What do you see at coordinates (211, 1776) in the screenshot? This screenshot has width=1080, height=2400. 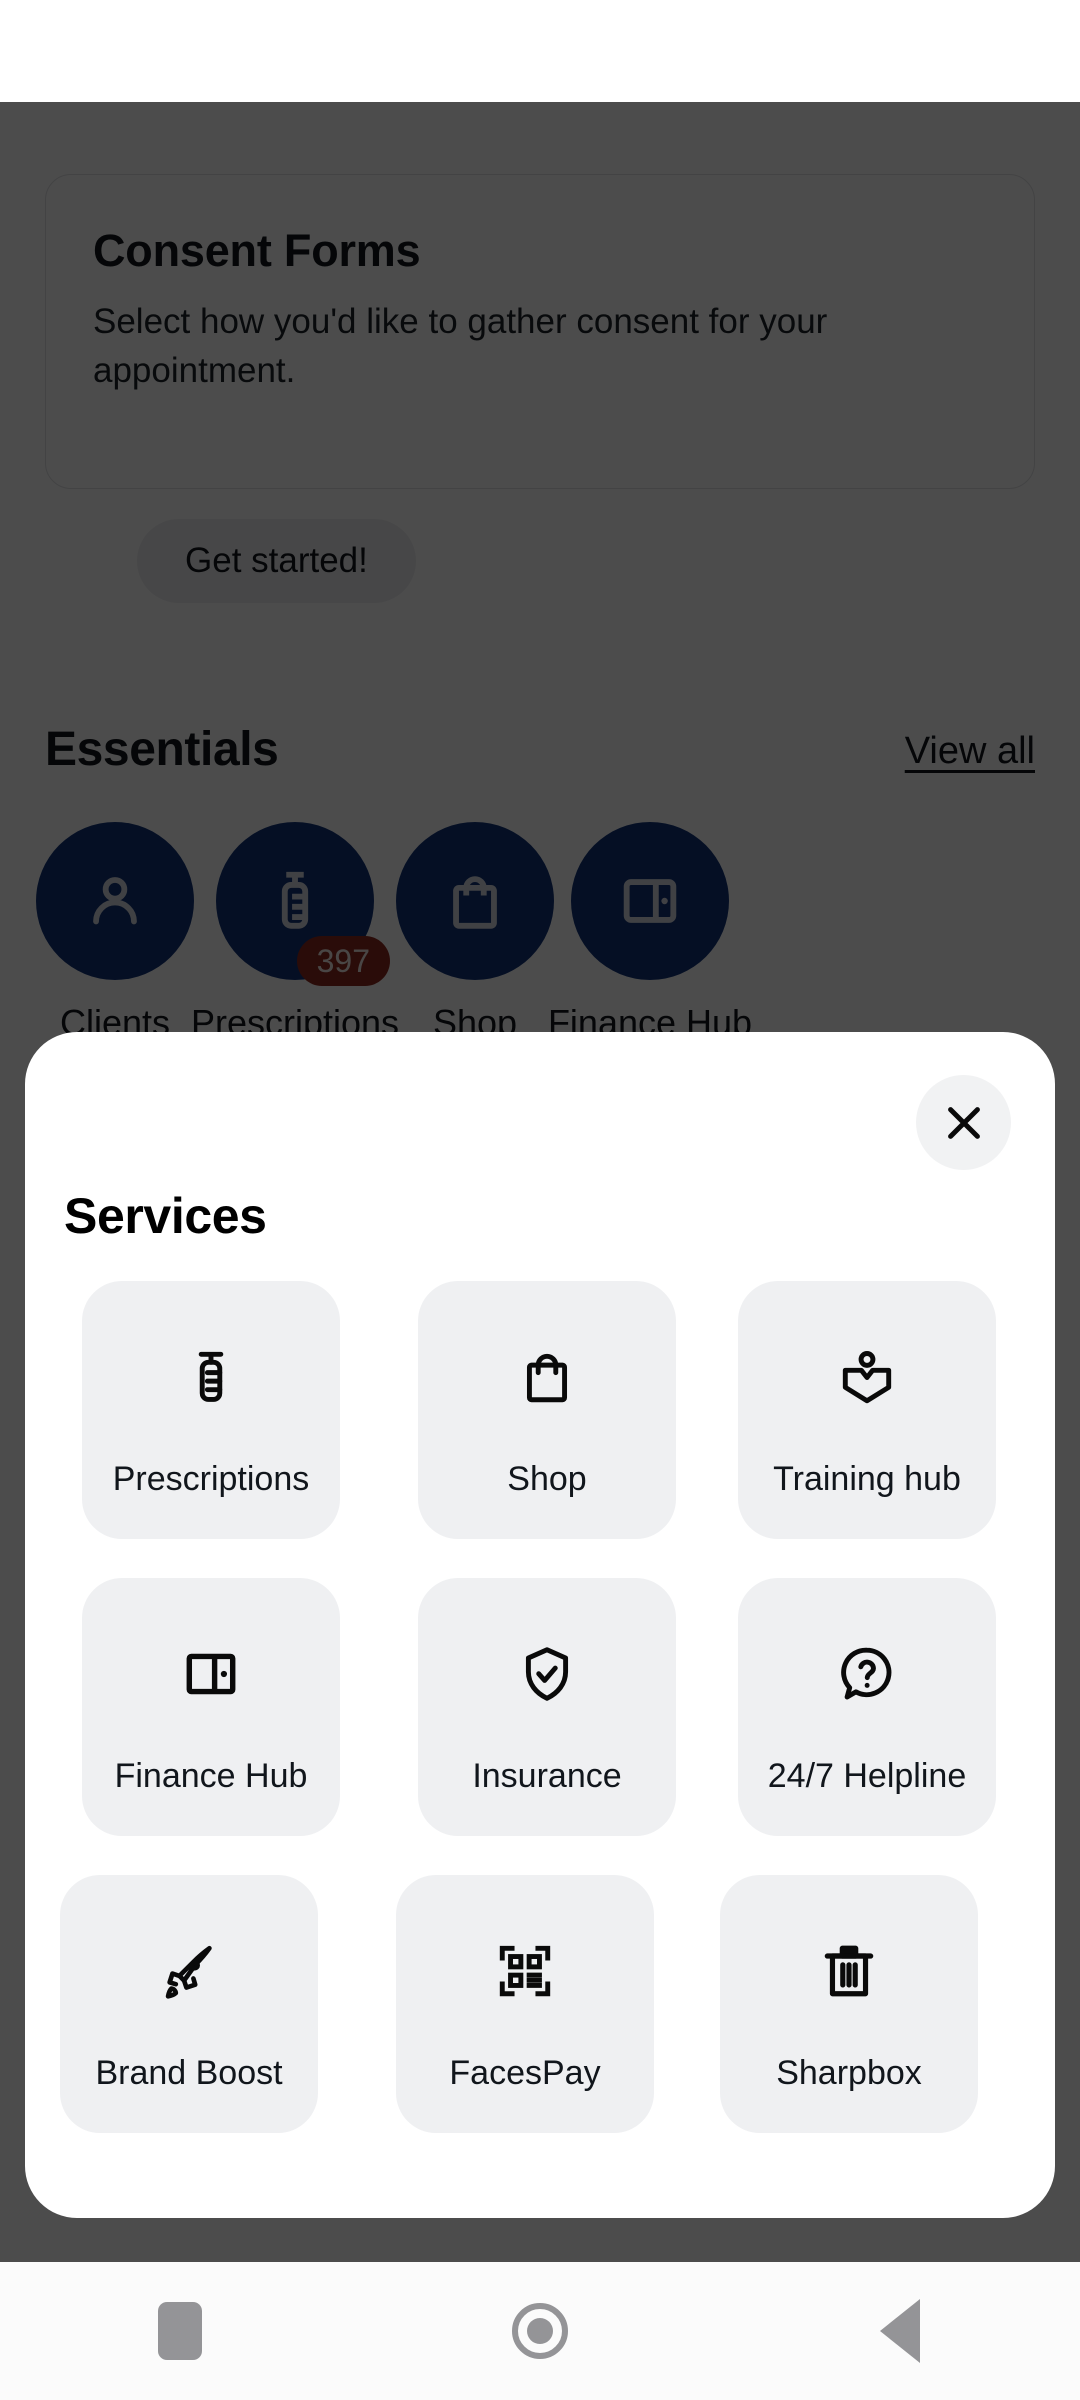 I see `service-label: Finance Hub` at bounding box center [211, 1776].